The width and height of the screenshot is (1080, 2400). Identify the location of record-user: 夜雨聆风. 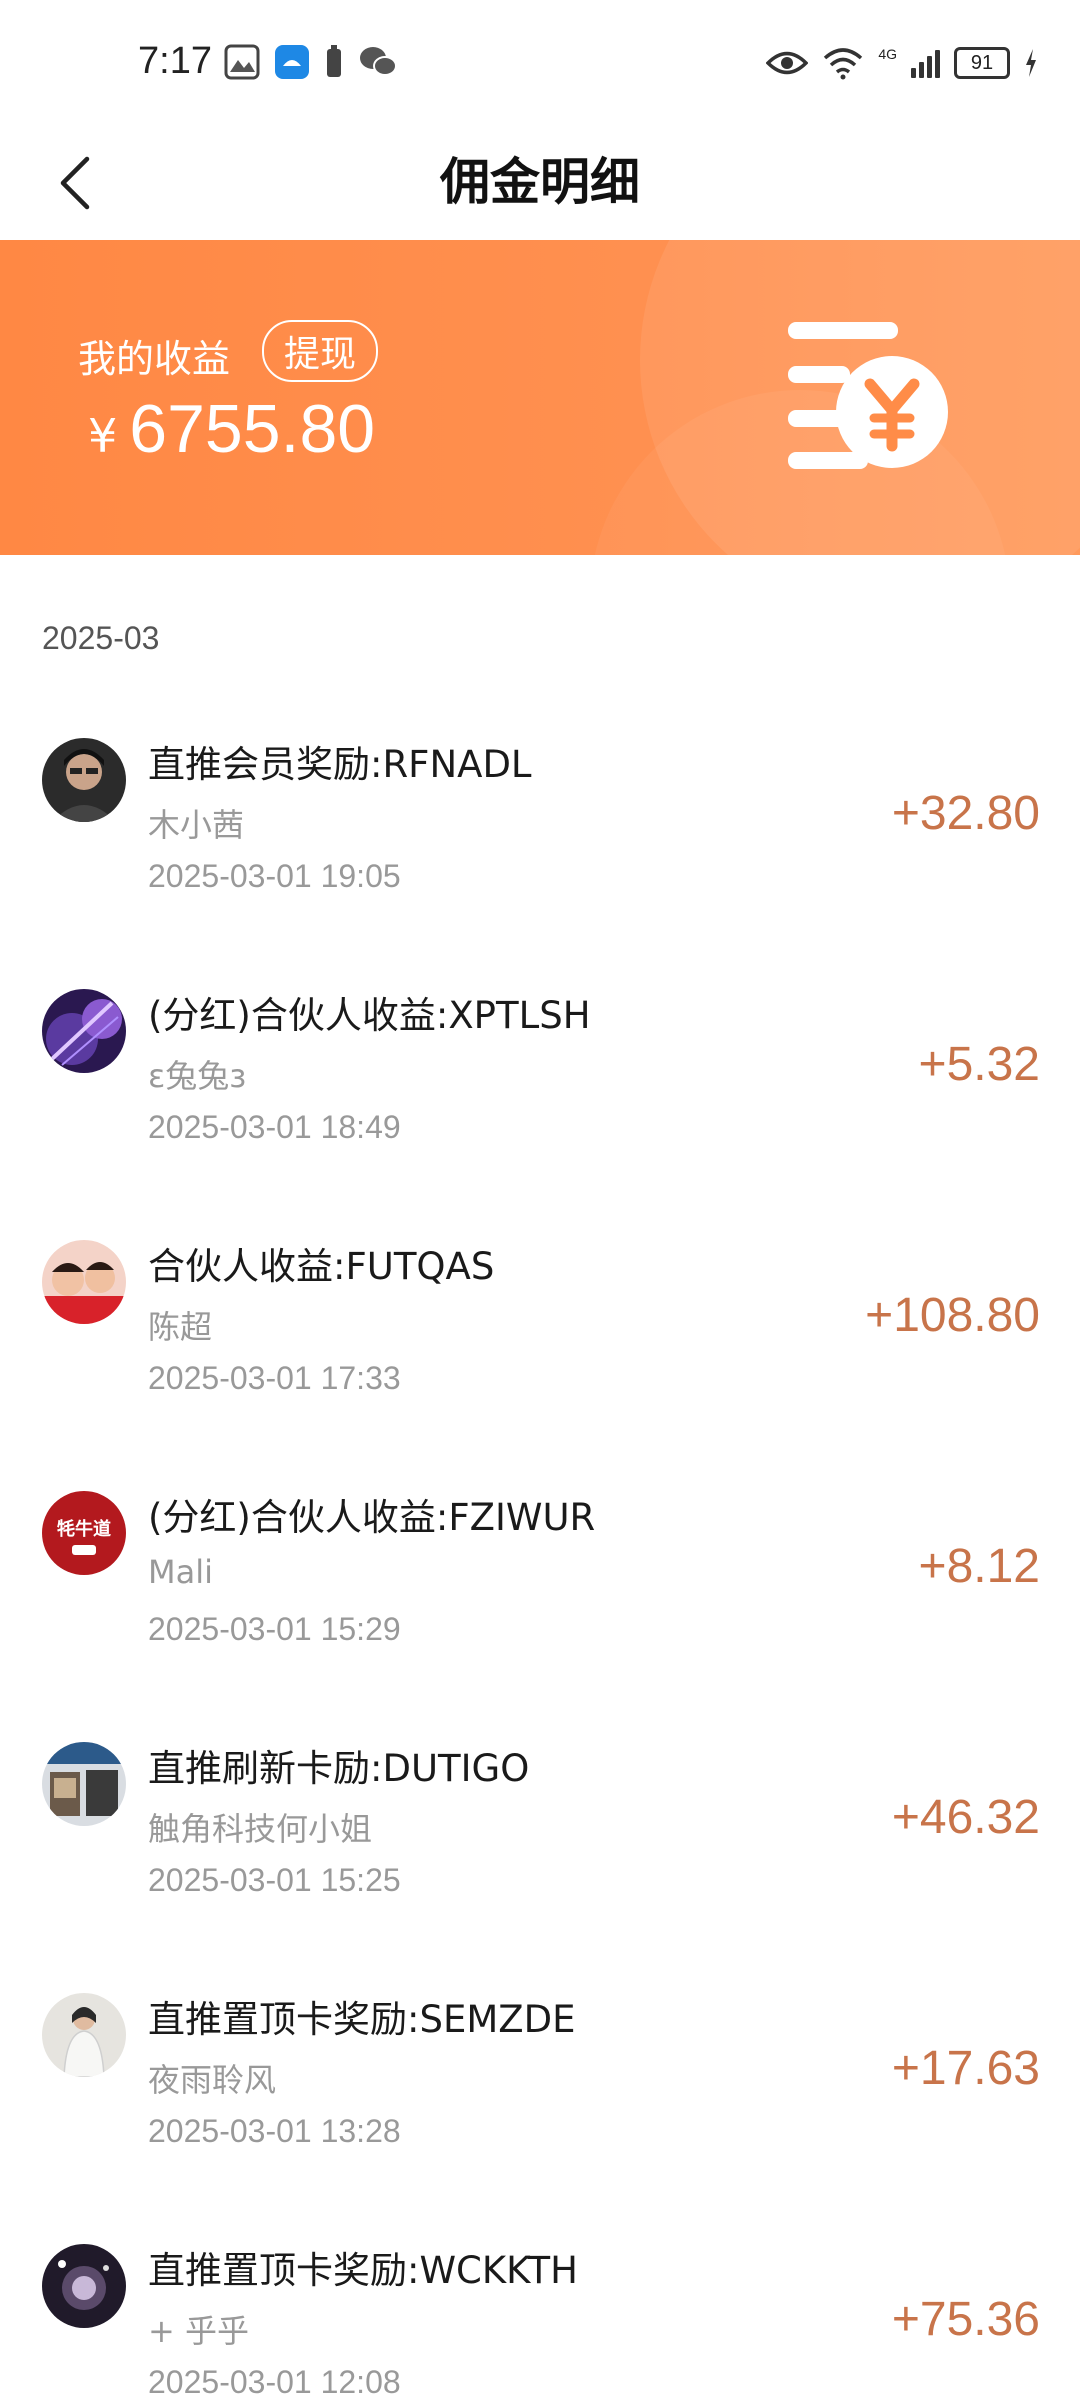
(212, 2080).